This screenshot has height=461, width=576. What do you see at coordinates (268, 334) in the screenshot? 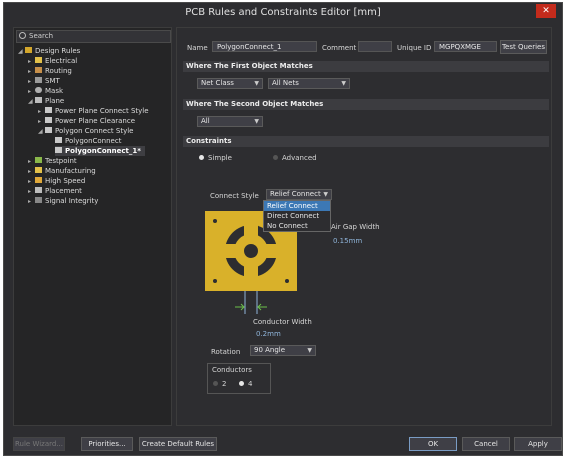
I see `conductor-width-value: 0.2mm` at bounding box center [268, 334].